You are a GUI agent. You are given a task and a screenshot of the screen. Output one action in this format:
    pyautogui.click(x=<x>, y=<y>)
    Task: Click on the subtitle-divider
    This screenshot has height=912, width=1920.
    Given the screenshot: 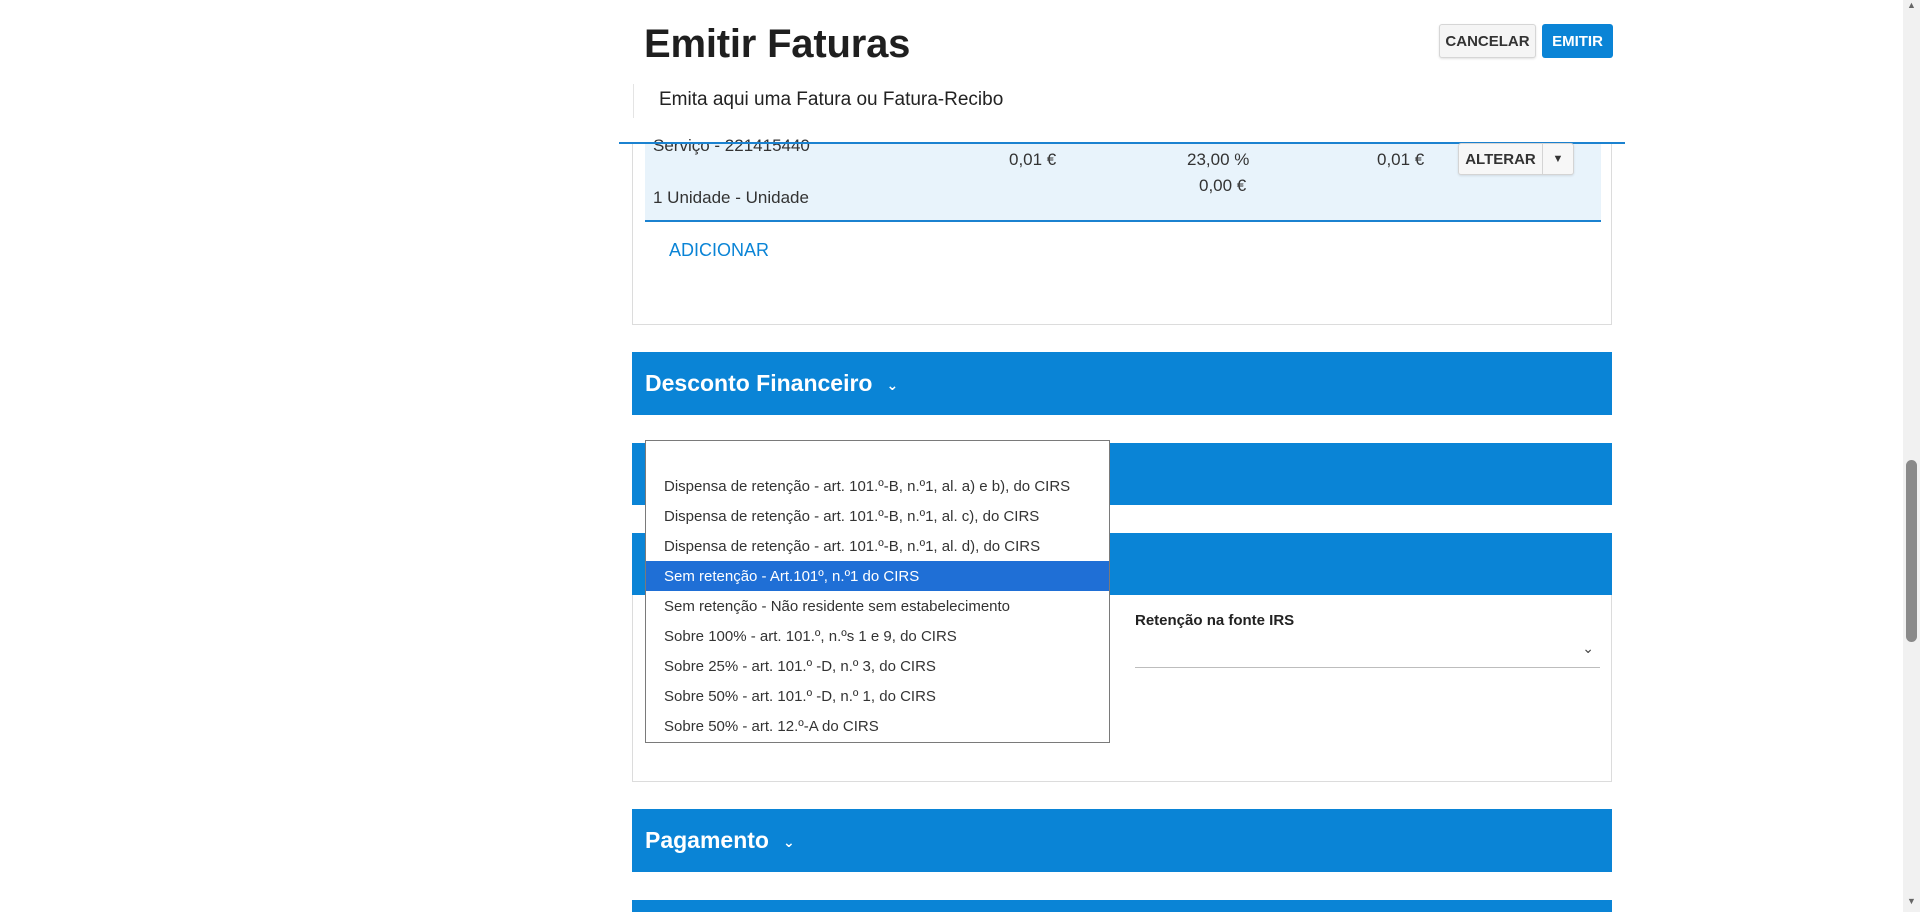 What is the action you would take?
    pyautogui.click(x=633, y=101)
    